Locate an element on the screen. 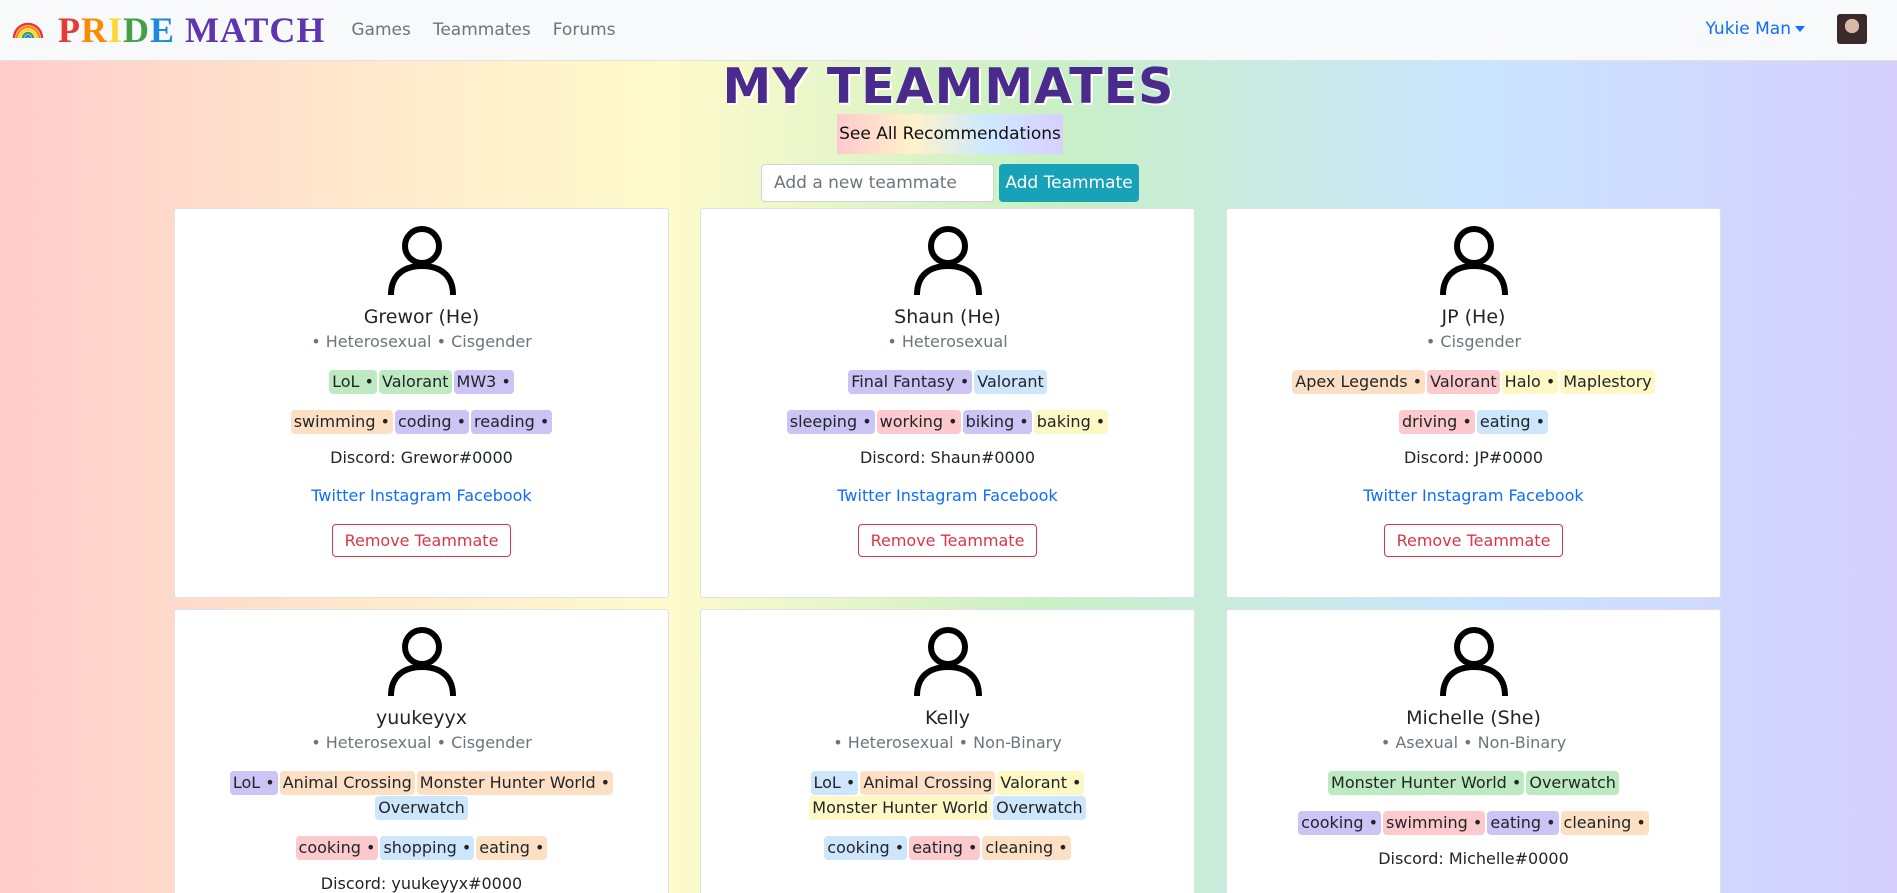 The image size is (1897, 893). brand-name: PRIDE MATCH is located at coordinates (191, 30).